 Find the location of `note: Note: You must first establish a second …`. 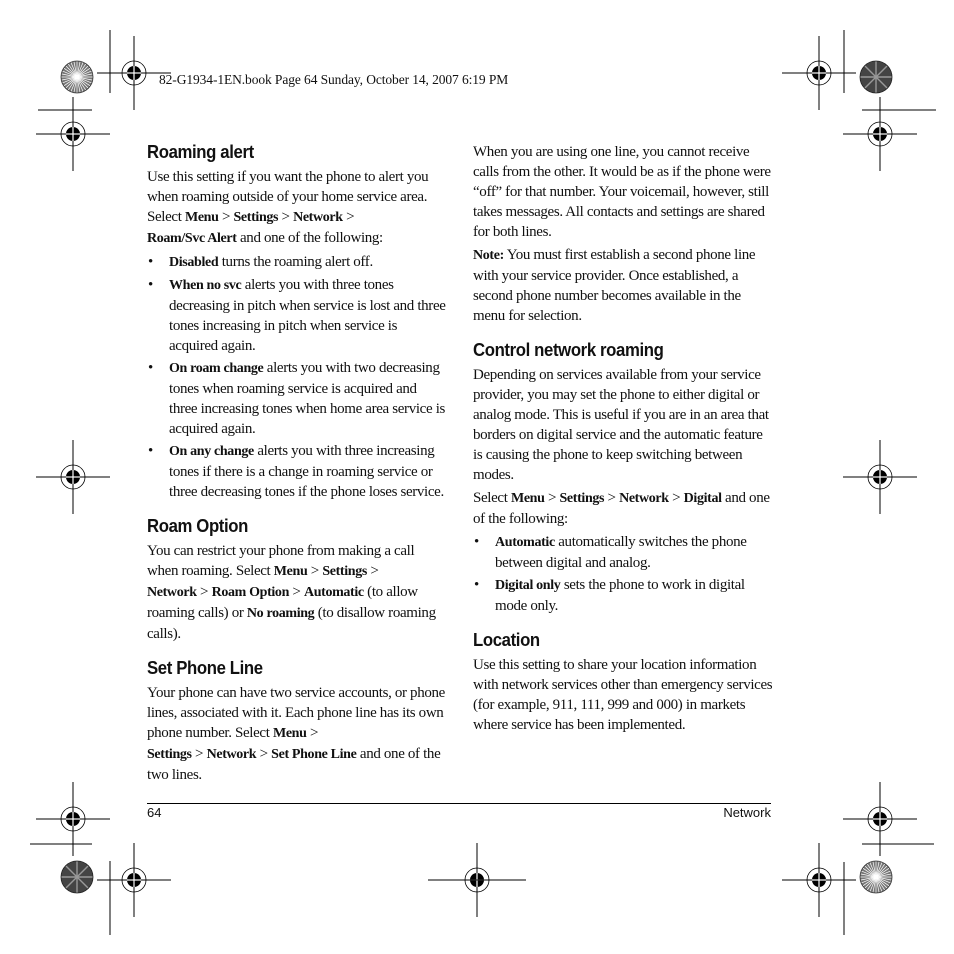

note: Note: You must first establish a second … is located at coordinates (614, 285).